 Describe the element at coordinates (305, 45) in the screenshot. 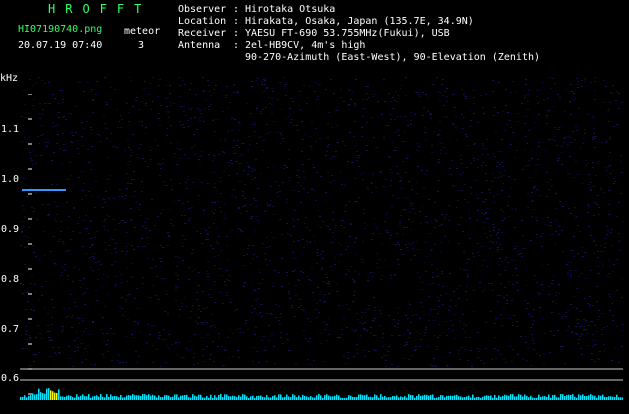

I see `antenna-value: 2el-HB9CV, 4m's high` at that location.